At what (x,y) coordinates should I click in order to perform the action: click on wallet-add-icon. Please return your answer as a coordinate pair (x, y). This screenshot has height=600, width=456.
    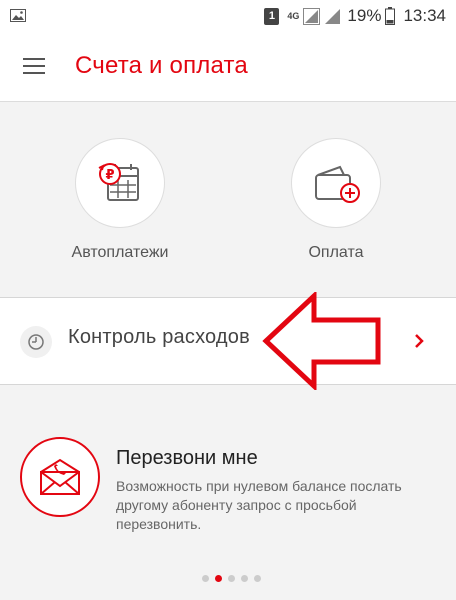
    Looking at the image, I should click on (337, 184).